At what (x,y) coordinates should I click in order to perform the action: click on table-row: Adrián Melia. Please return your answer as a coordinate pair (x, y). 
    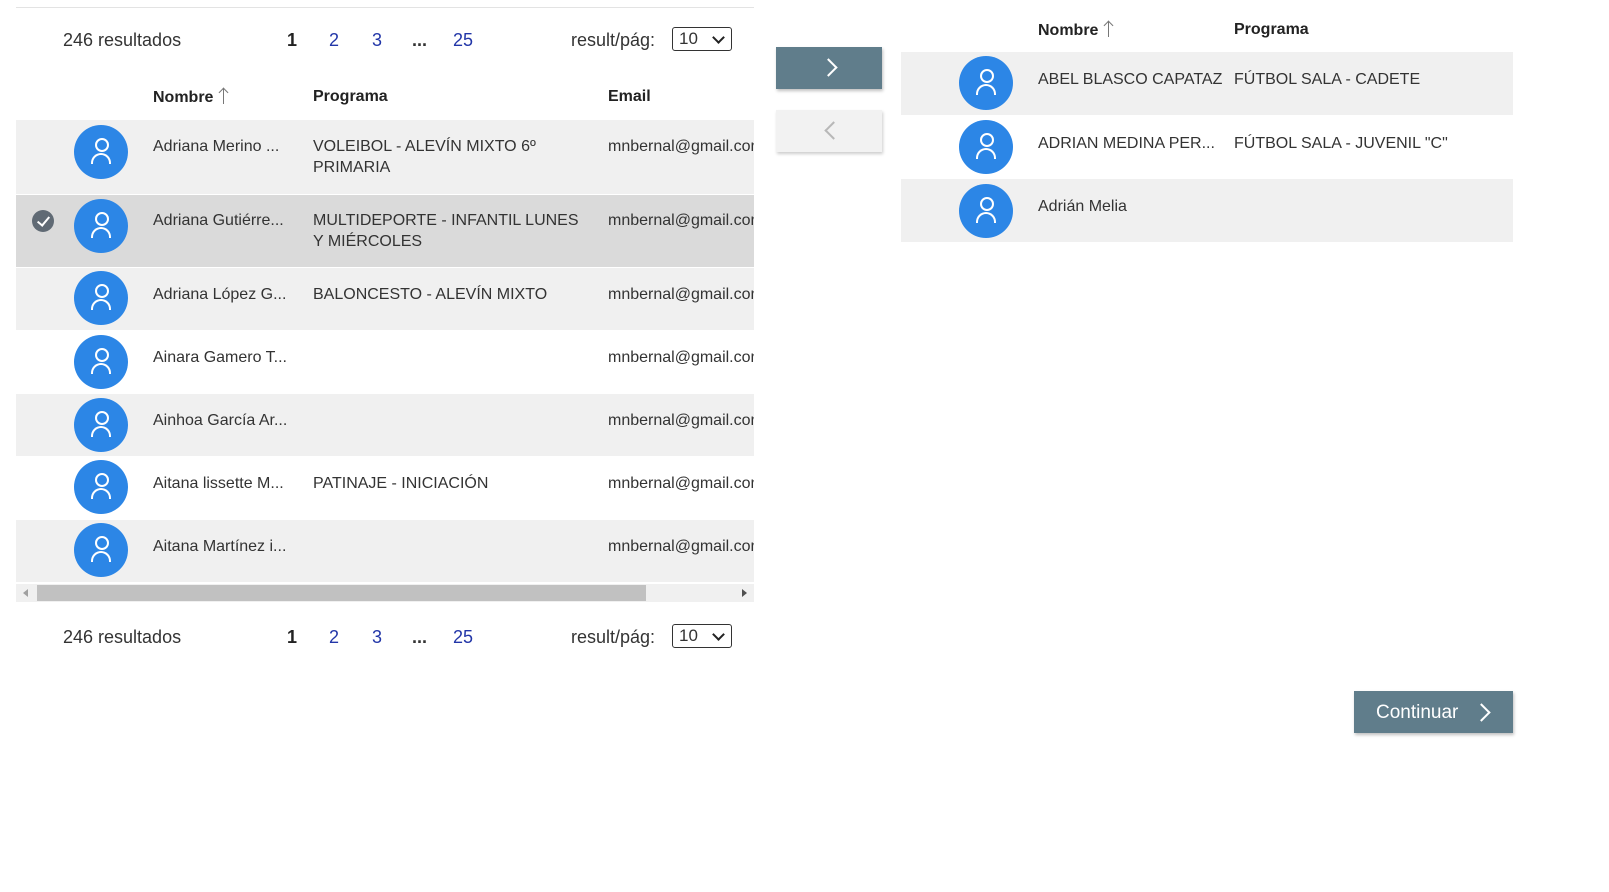
    Looking at the image, I should click on (1207, 210).